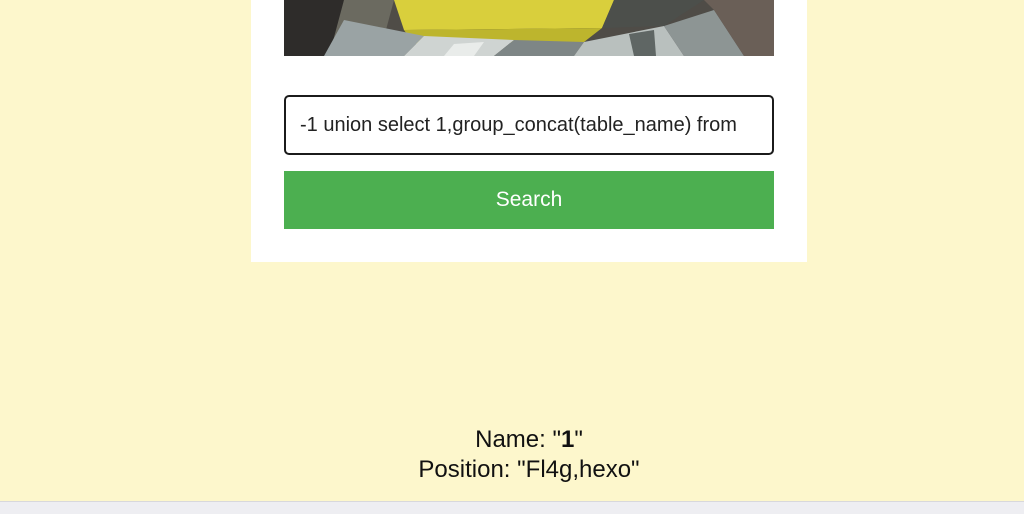 This screenshot has height=514, width=1024. Describe the element at coordinates (529, 125) in the screenshot. I see `search-input` at that location.